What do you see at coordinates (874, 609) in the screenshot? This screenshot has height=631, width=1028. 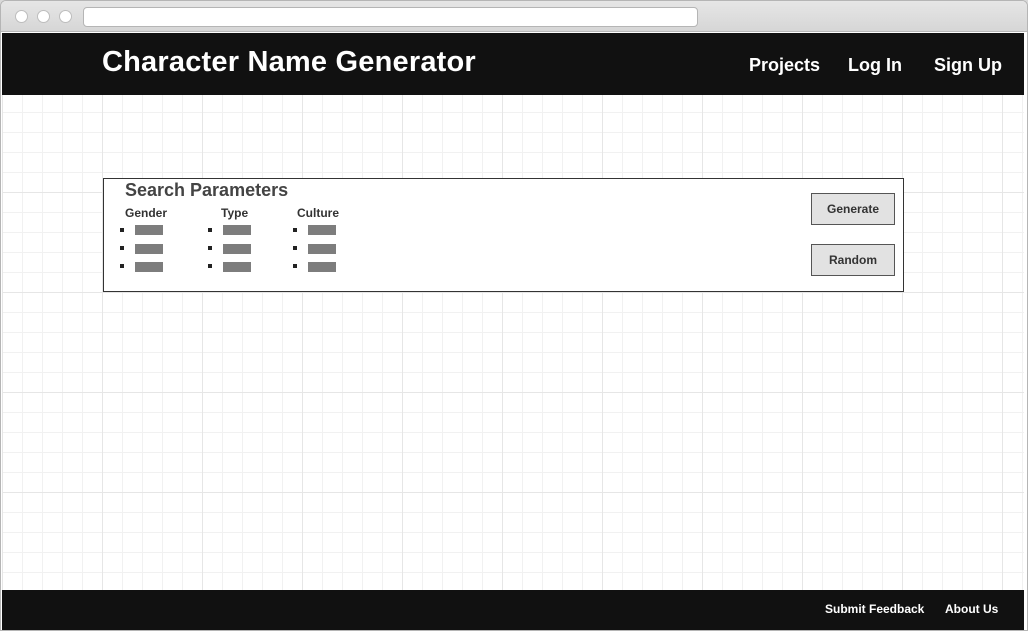 I see `submit-feedback-link: Submit Feedback` at bounding box center [874, 609].